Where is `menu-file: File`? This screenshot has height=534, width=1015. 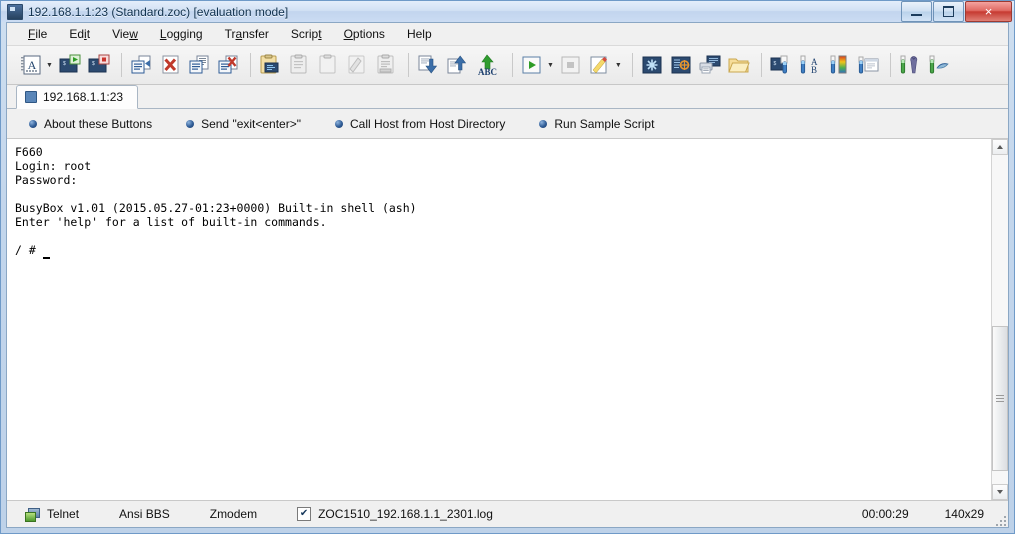 menu-file: File is located at coordinates (37, 34).